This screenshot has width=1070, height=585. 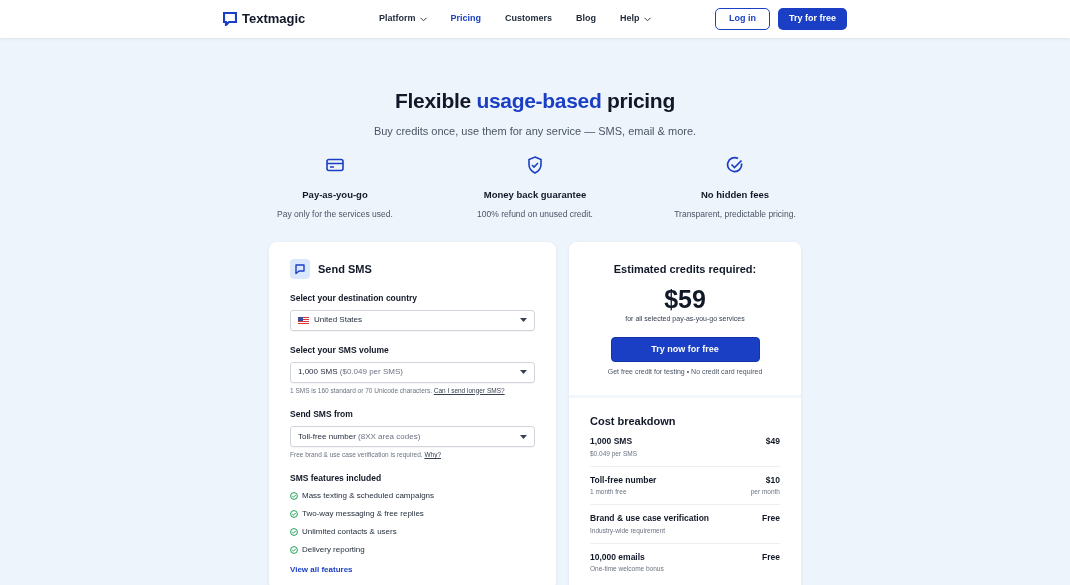 I want to click on feature-title: Pay-as-you-go, so click(x=335, y=195).